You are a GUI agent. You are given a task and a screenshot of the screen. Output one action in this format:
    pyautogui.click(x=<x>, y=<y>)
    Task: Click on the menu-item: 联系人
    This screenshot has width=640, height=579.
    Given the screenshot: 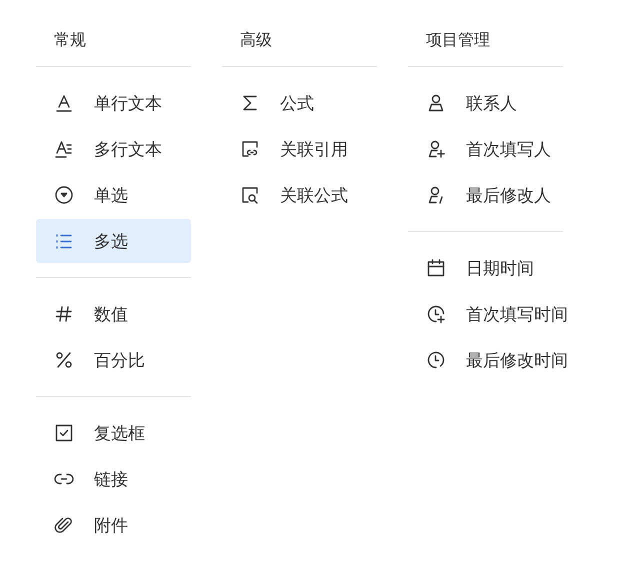 What is the action you would take?
    pyautogui.click(x=485, y=103)
    